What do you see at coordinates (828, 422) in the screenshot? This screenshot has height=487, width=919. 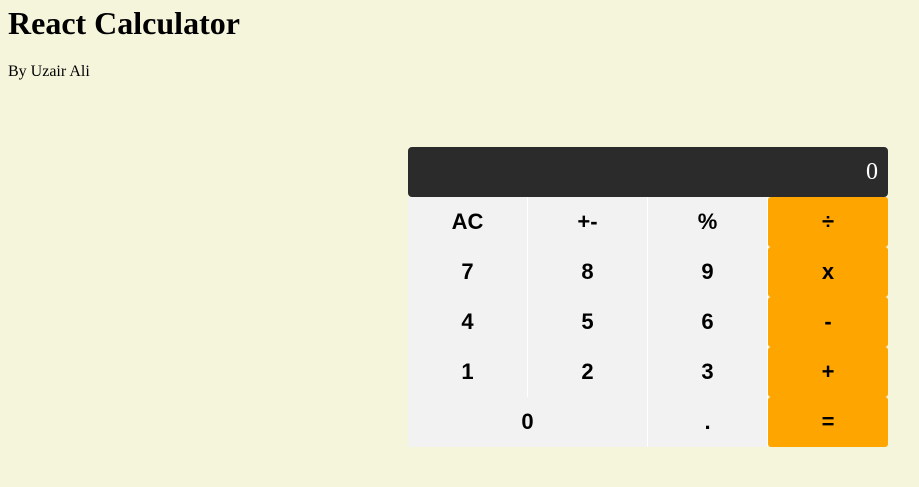 I see `equals-button: =` at bounding box center [828, 422].